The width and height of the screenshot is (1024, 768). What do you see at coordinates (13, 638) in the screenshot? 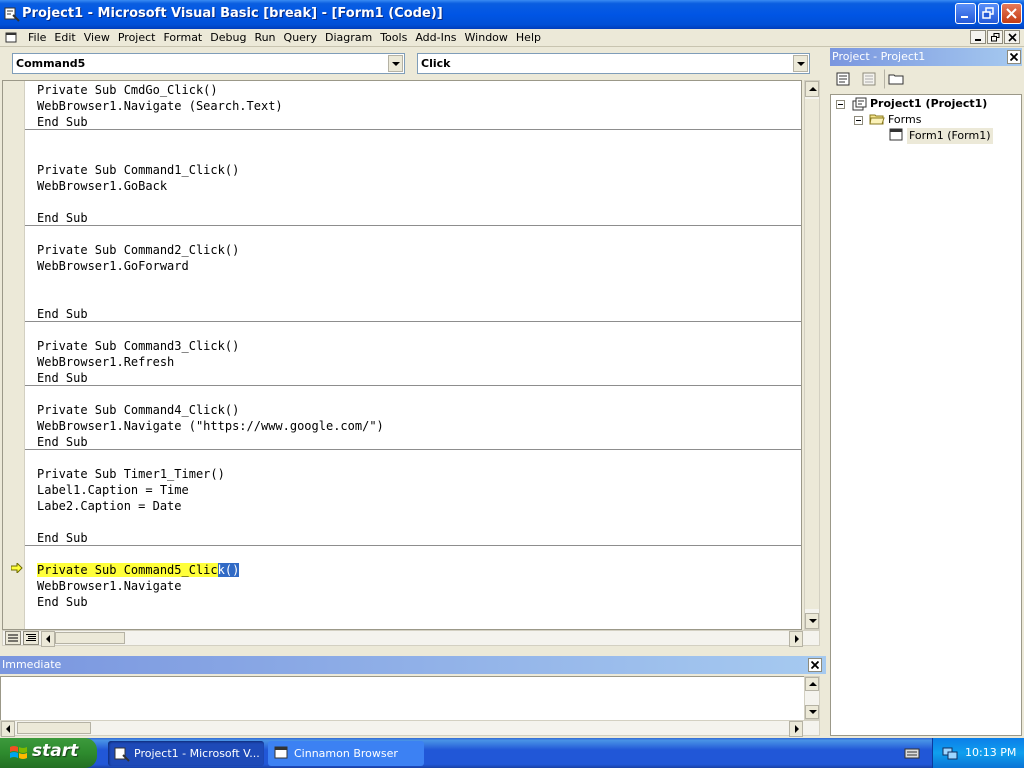
I see `procedure-view-button` at bounding box center [13, 638].